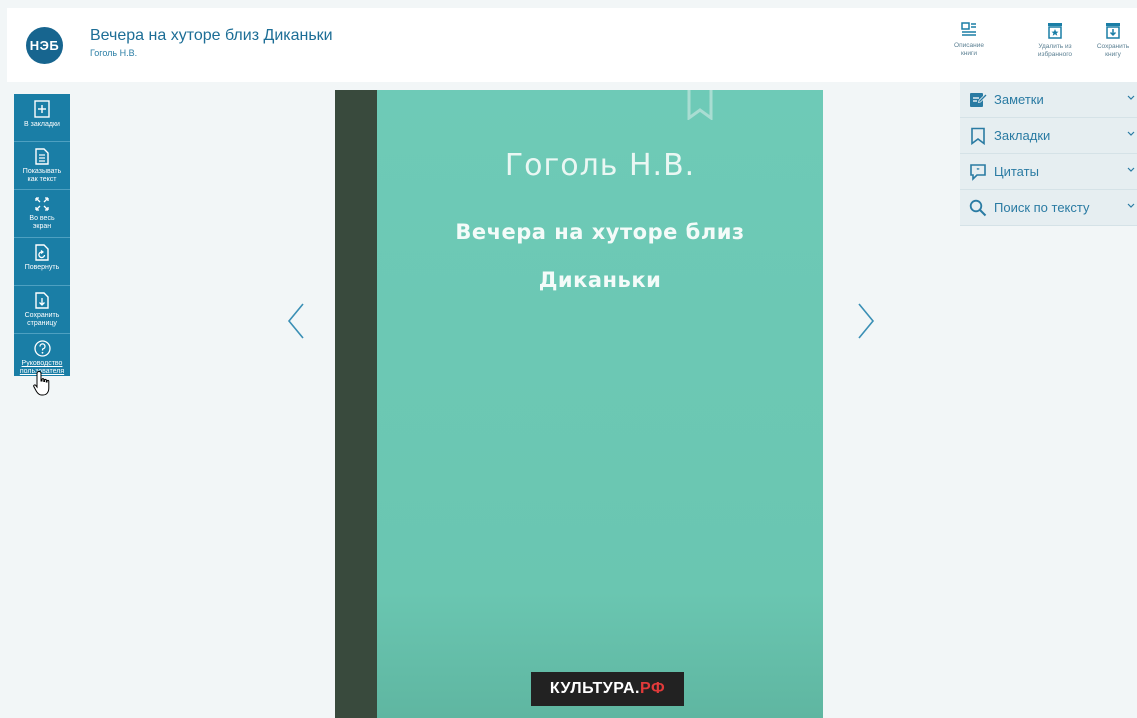 The height and width of the screenshot is (718, 1137). Describe the element at coordinates (42, 218) in the screenshot. I see `fullscreen-label-1: Во весь` at that location.